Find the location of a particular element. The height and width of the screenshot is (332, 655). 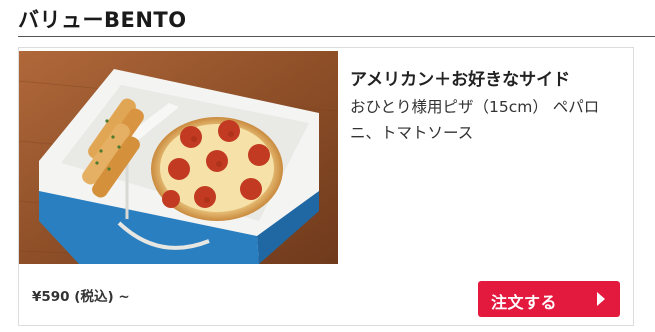

order-button: 注文する is located at coordinates (549, 299).